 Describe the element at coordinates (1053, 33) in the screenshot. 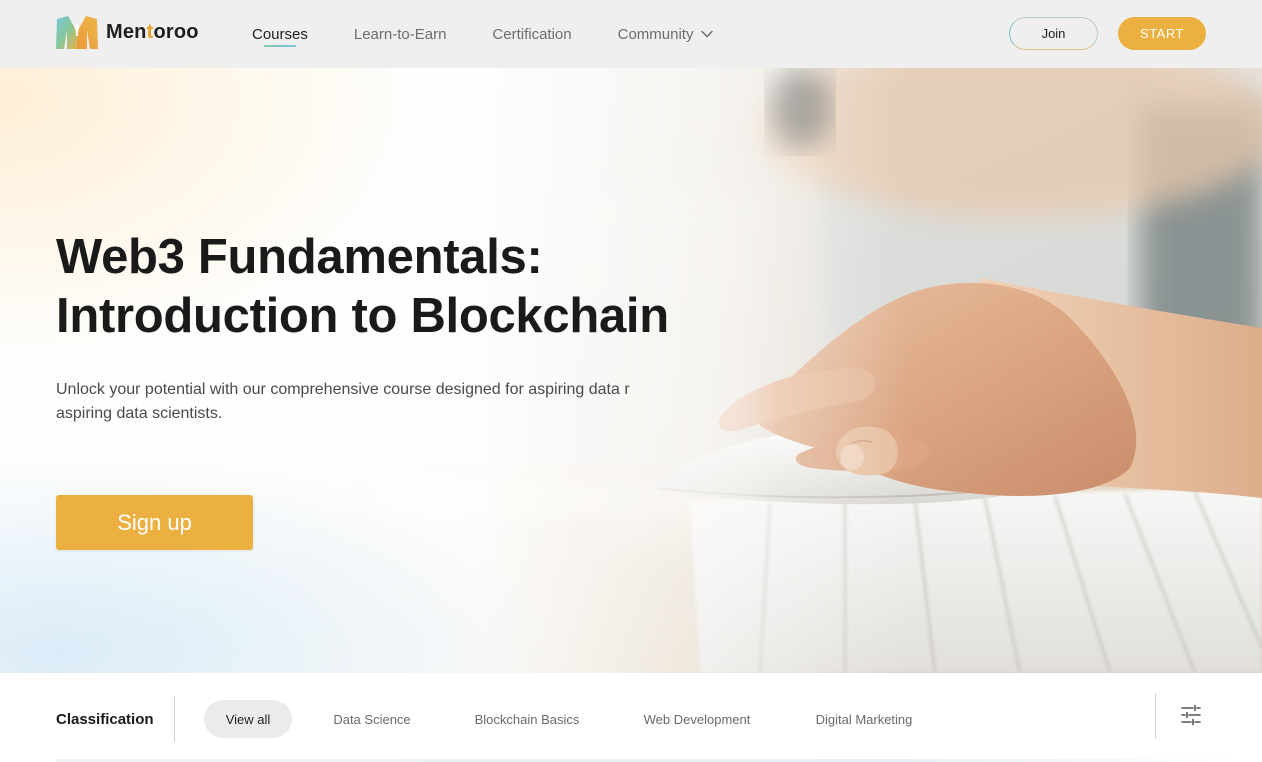

I see `join-button: Join` at that location.